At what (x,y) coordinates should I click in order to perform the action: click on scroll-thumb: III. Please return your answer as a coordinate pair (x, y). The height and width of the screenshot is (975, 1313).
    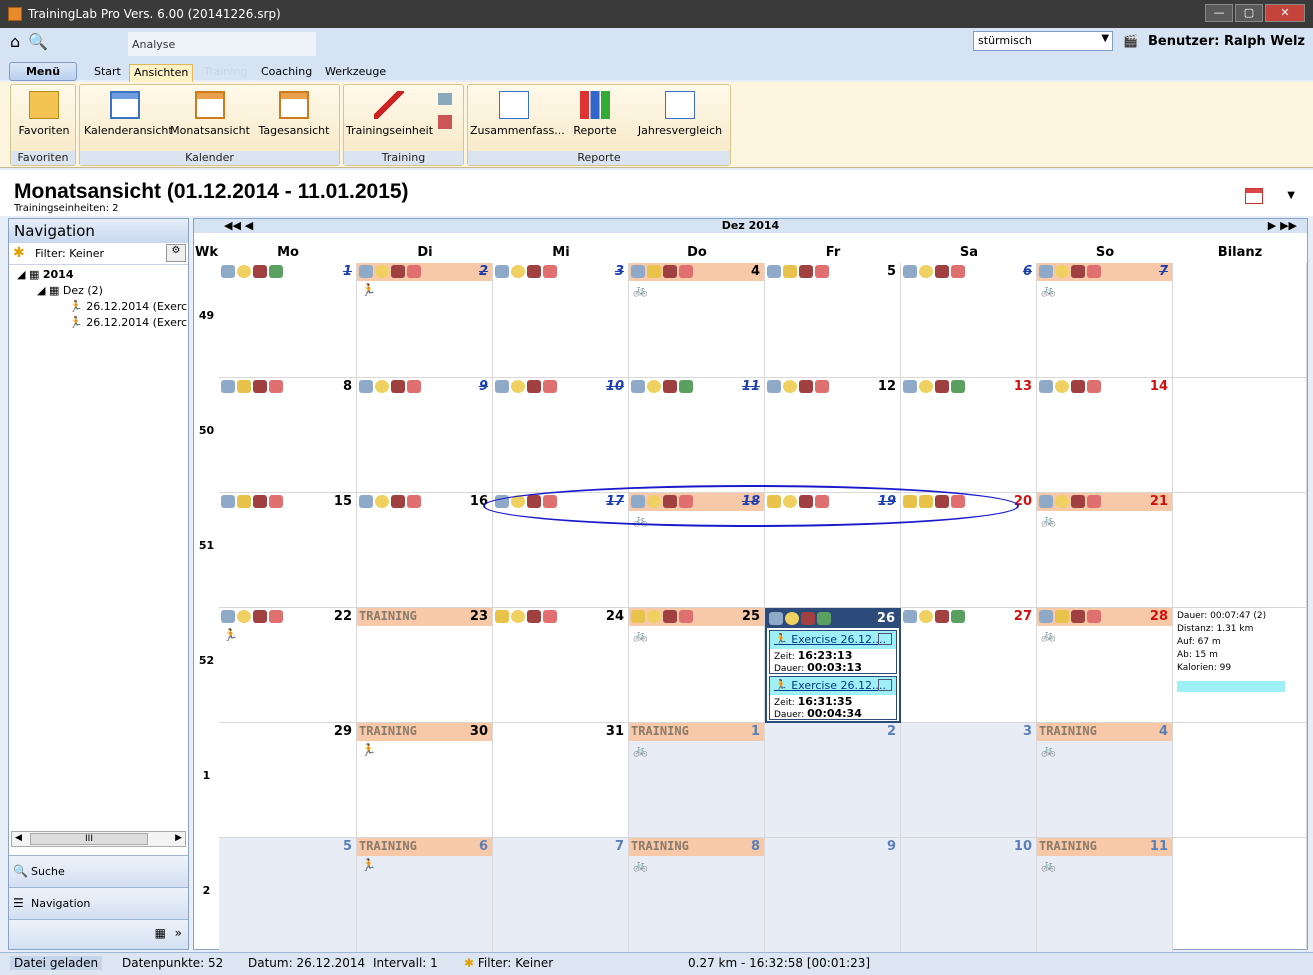
    Looking at the image, I should click on (89, 839).